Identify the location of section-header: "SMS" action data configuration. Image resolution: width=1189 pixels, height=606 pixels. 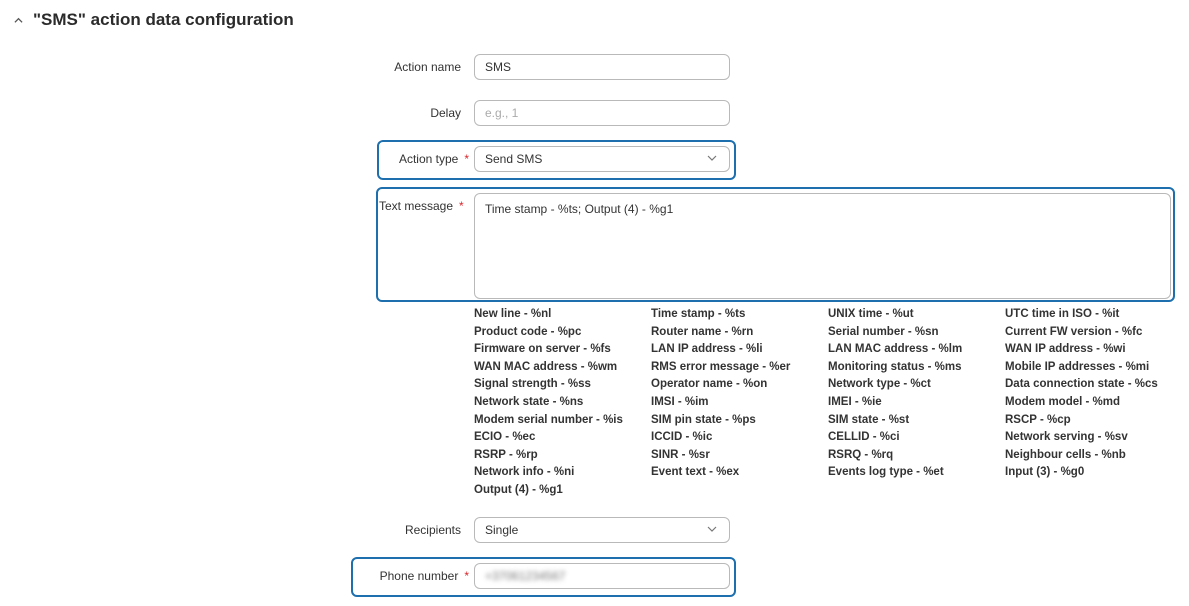
(154, 20).